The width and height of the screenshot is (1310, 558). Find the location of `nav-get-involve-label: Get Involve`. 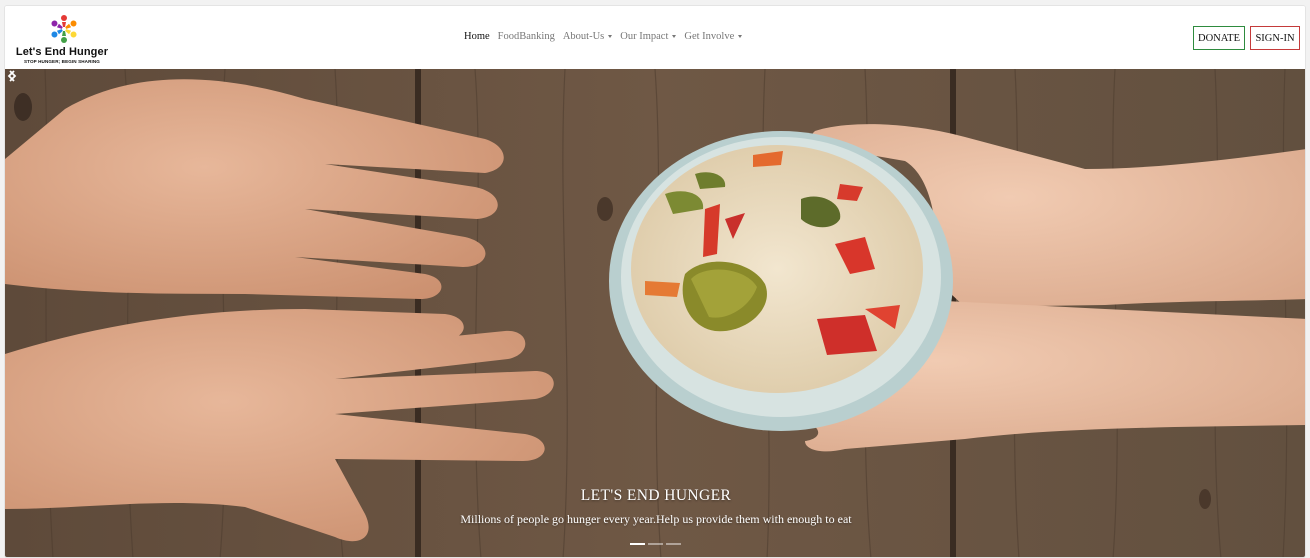

nav-get-involve-label: Get Involve is located at coordinates (709, 36).